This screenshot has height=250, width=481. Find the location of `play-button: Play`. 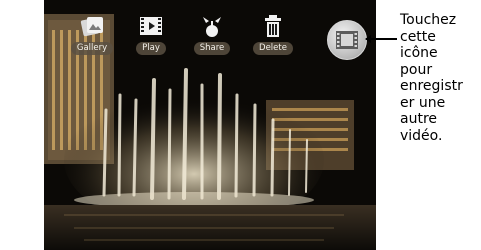

play-button: Play is located at coordinates (151, 34).